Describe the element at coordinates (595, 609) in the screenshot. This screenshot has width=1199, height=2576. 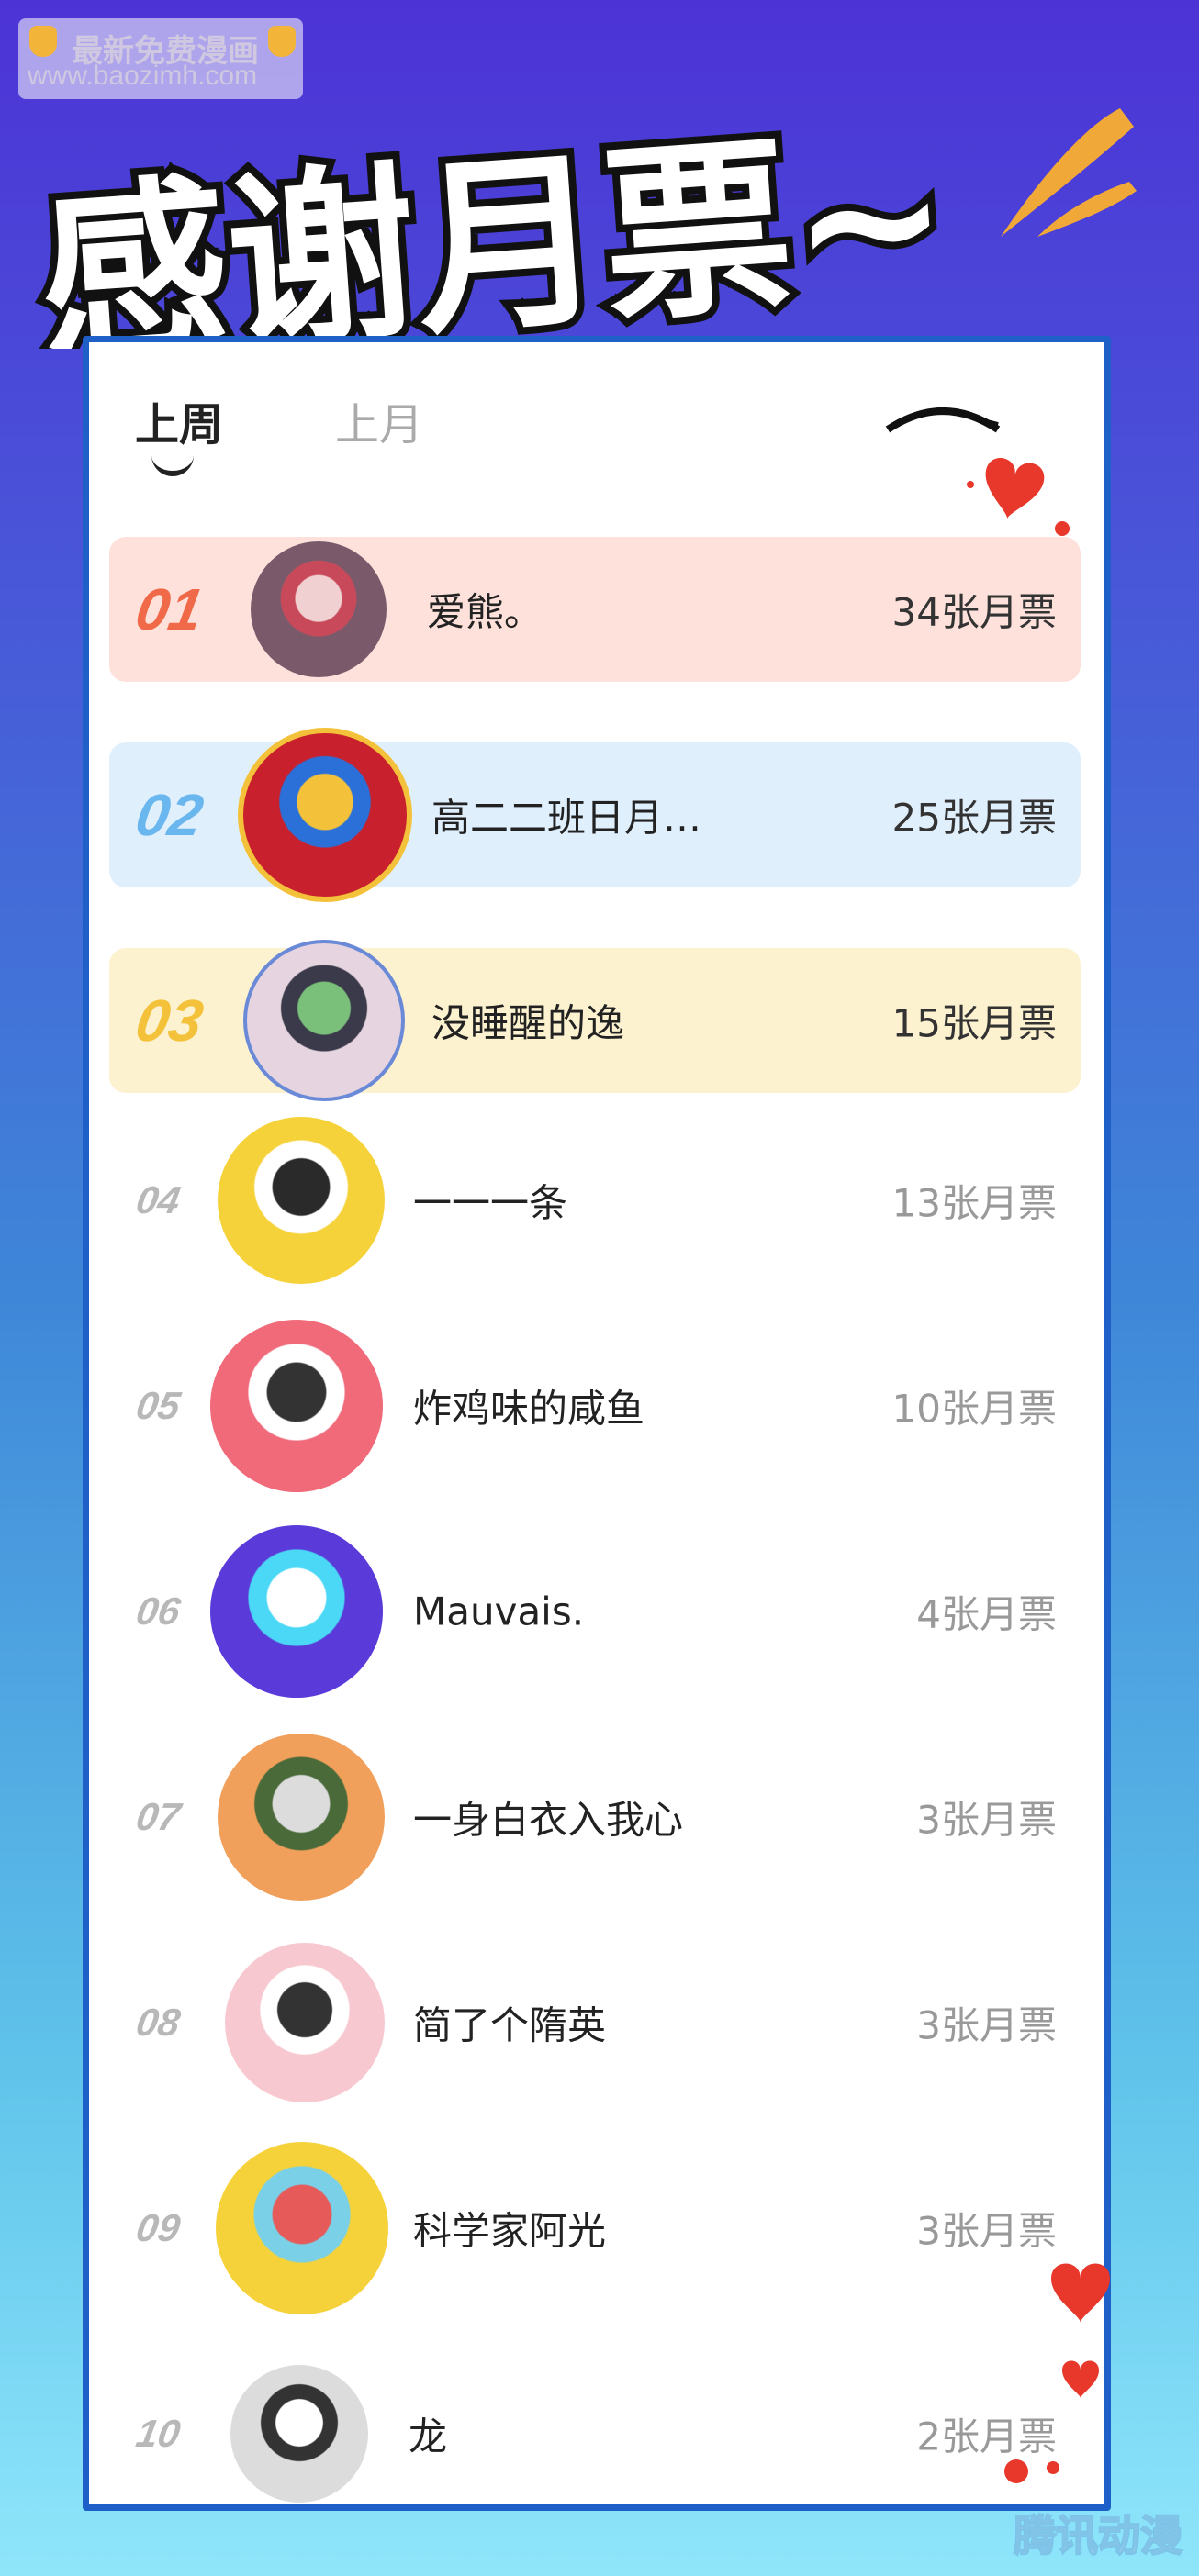
I see `ranking-row: 01 爱熊。 34张月票` at that location.